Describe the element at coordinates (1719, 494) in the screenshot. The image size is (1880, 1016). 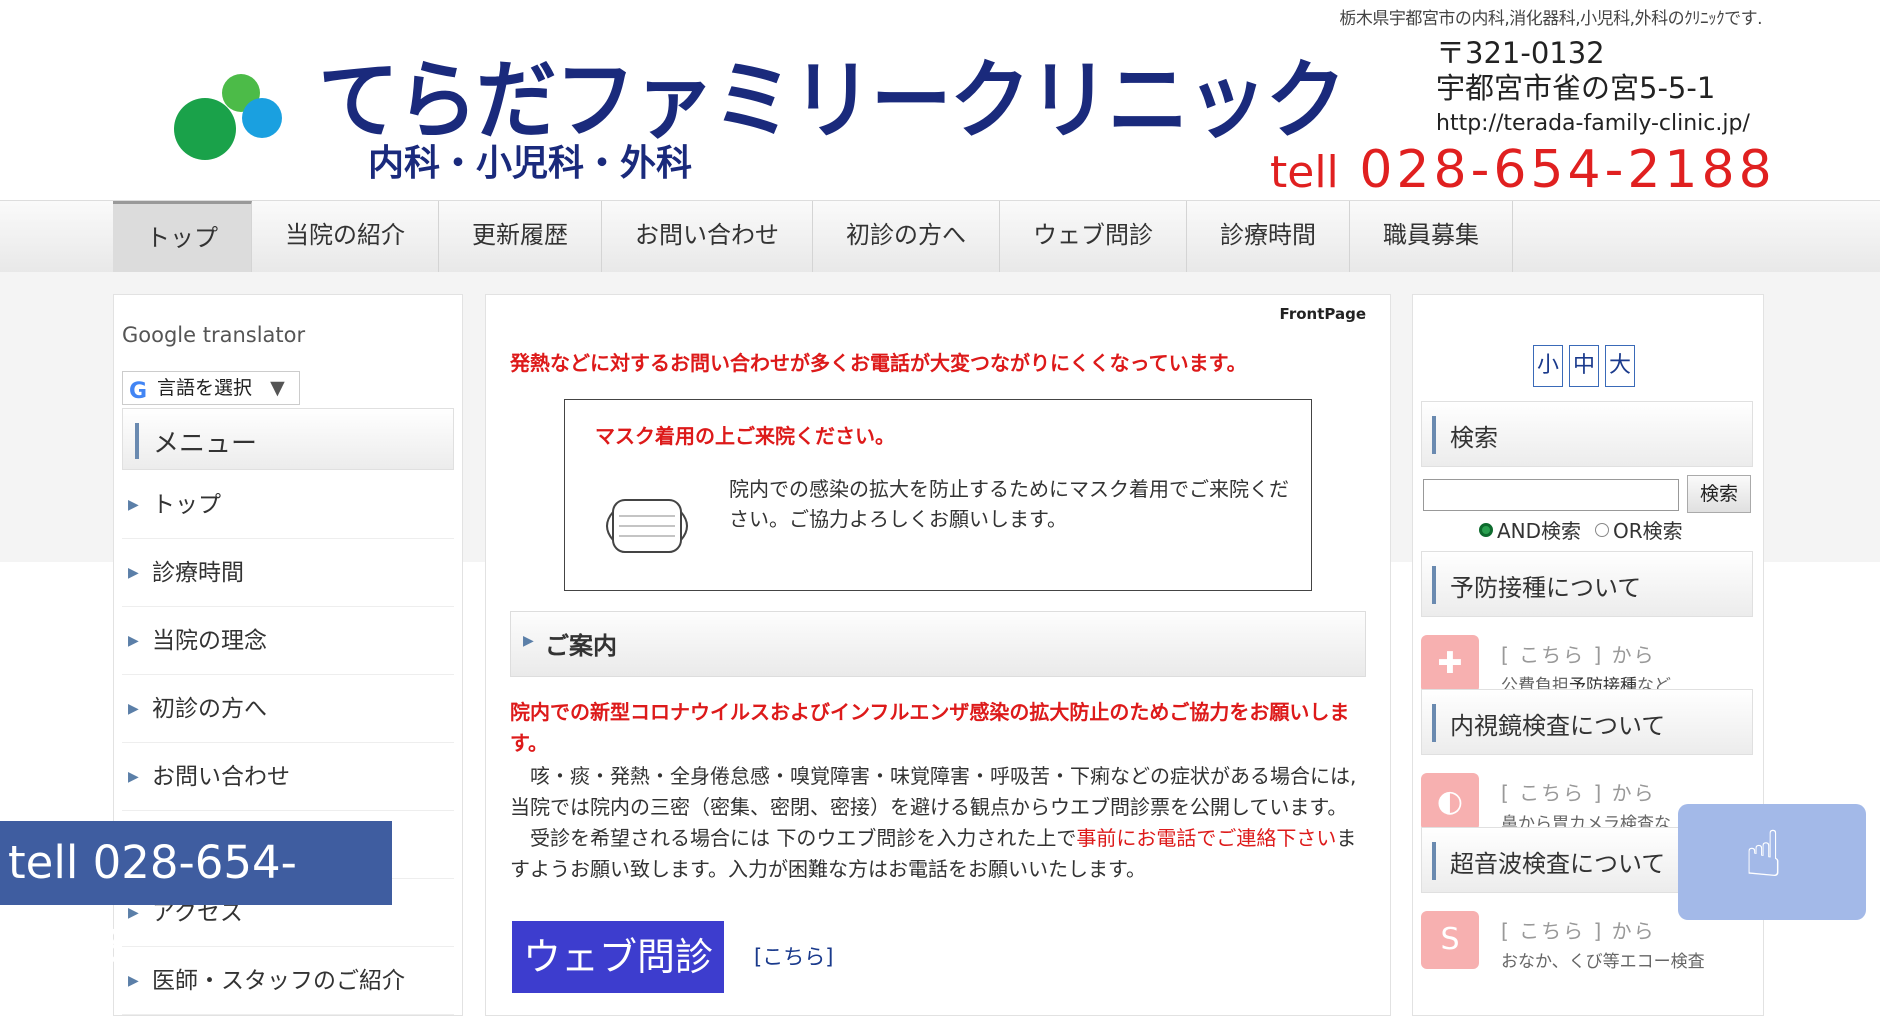
I see `search-button: 検索` at that location.